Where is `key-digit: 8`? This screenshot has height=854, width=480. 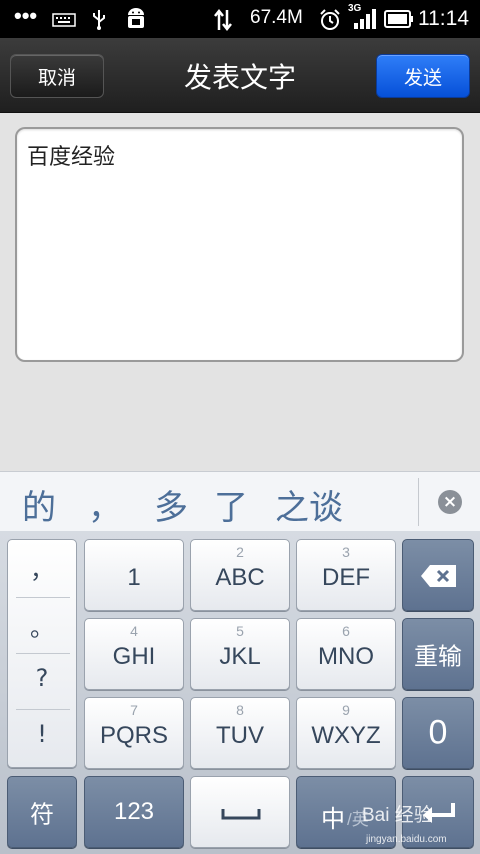
key-digit: 8 is located at coordinates (240, 710).